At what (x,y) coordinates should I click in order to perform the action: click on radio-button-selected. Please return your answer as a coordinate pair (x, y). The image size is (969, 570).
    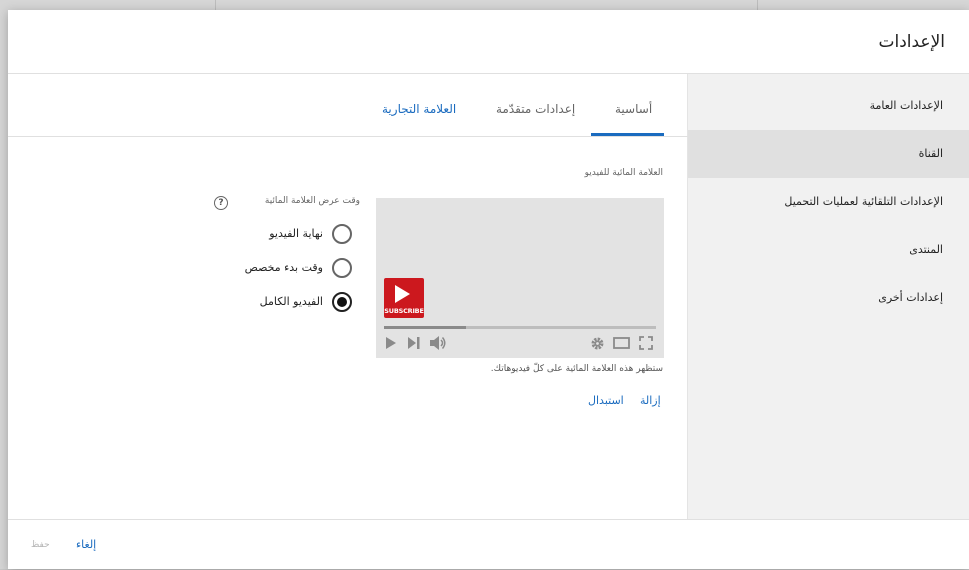
    Looking at the image, I should click on (342, 302).